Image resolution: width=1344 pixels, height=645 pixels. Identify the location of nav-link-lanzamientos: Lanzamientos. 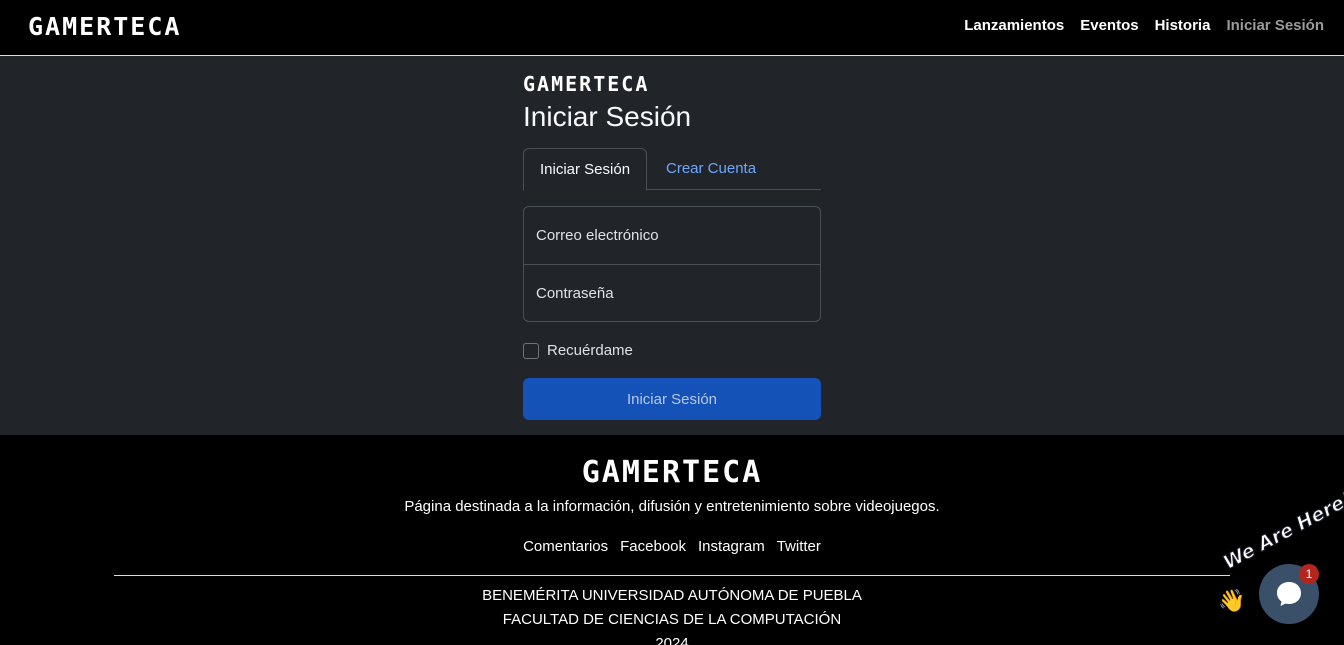
(1014, 25).